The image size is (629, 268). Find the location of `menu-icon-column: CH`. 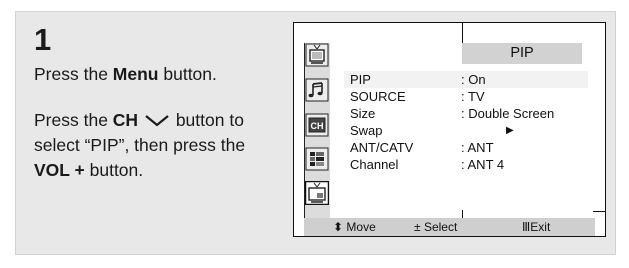

menu-icon-column: CH is located at coordinates (317, 130).